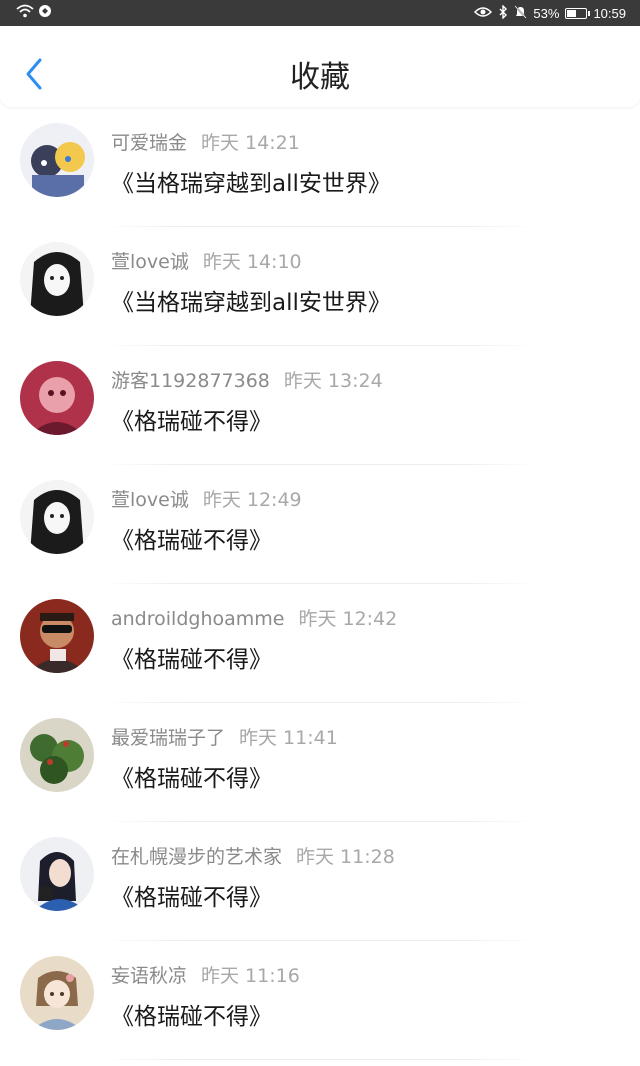 This screenshot has width=640, height=1066. Describe the element at coordinates (546, 13) in the screenshot. I see `battery-percent: 53%` at that location.